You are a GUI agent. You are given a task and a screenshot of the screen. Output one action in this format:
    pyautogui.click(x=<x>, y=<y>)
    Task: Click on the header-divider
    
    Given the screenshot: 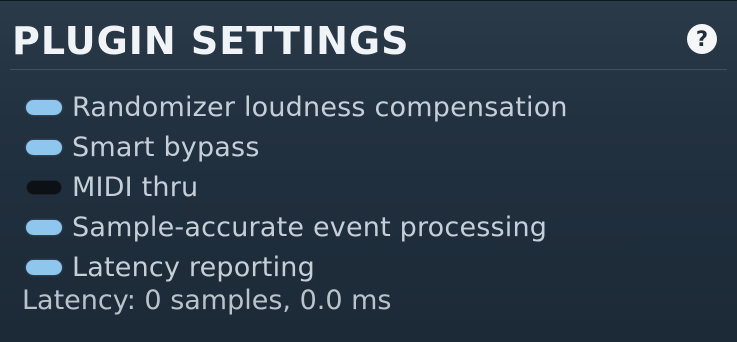 What is the action you would take?
    pyautogui.click(x=368, y=69)
    